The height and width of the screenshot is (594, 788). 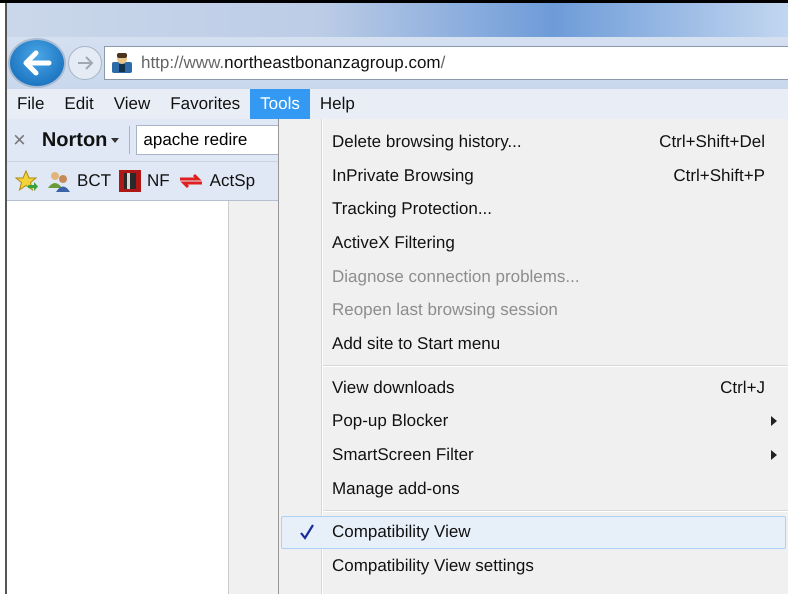 I want to click on app-logo-icon, so click(x=130, y=181).